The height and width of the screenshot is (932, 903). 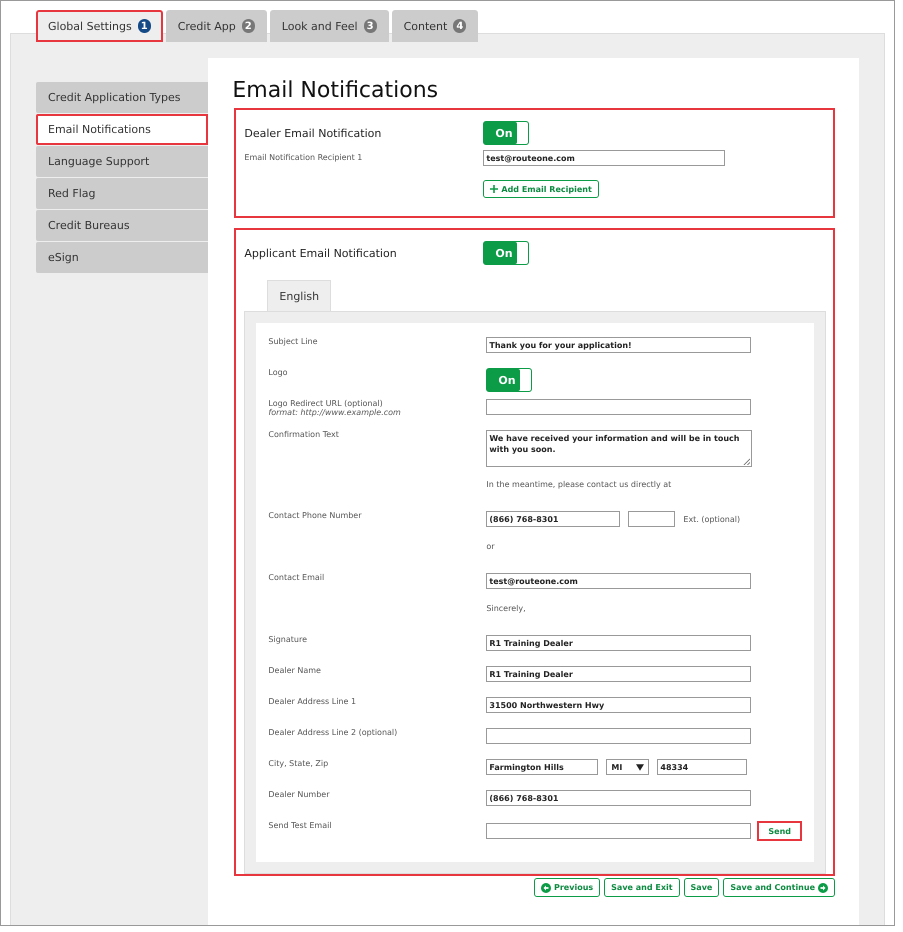 I want to click on extension-field, so click(x=652, y=519).